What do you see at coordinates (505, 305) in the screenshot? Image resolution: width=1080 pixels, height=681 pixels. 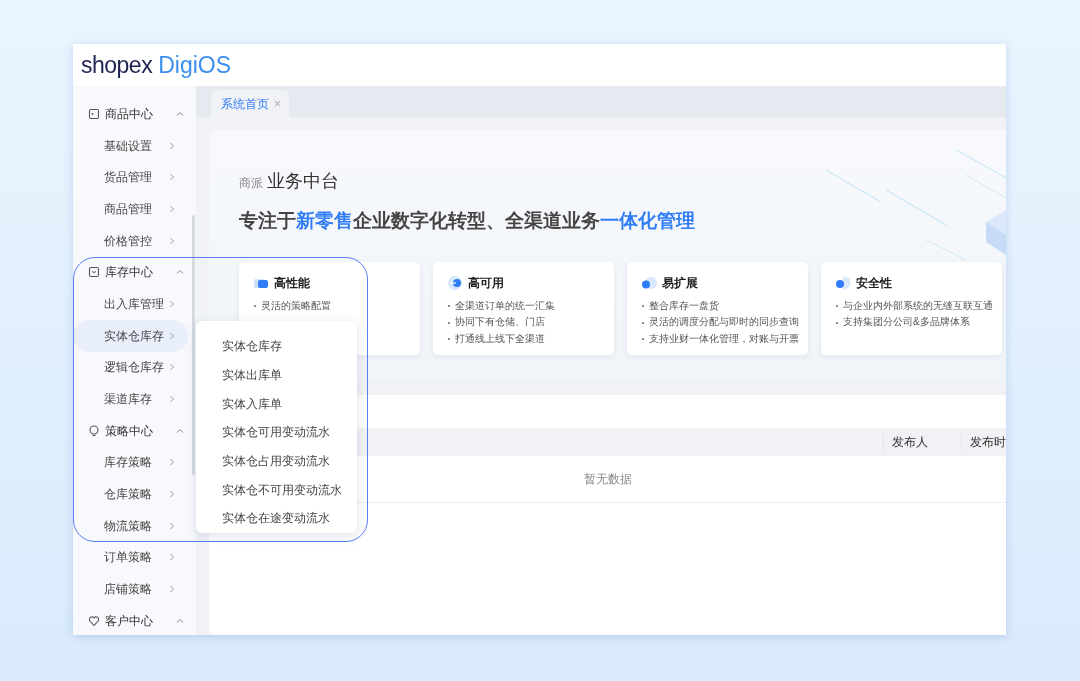 I see `feature-point: 全渠道订单的统一汇集` at bounding box center [505, 305].